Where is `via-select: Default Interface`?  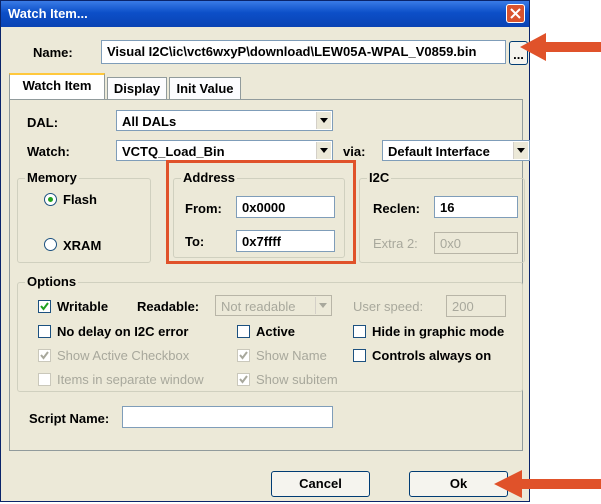 via-select: Default Interface is located at coordinates (456, 150).